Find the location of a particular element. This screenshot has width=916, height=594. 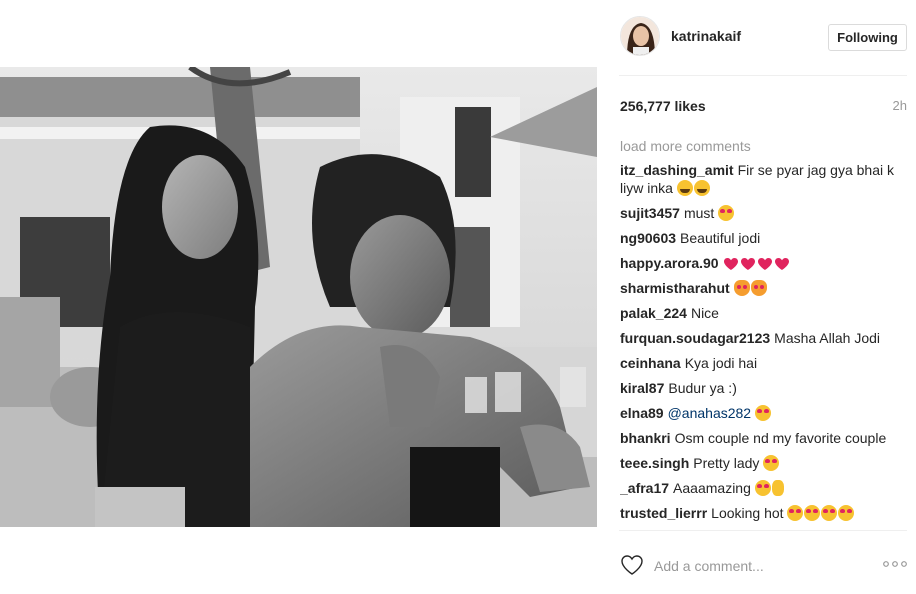

comment-item: bhankri Osm couple nd my favorite couple is located at coordinates (765, 438).